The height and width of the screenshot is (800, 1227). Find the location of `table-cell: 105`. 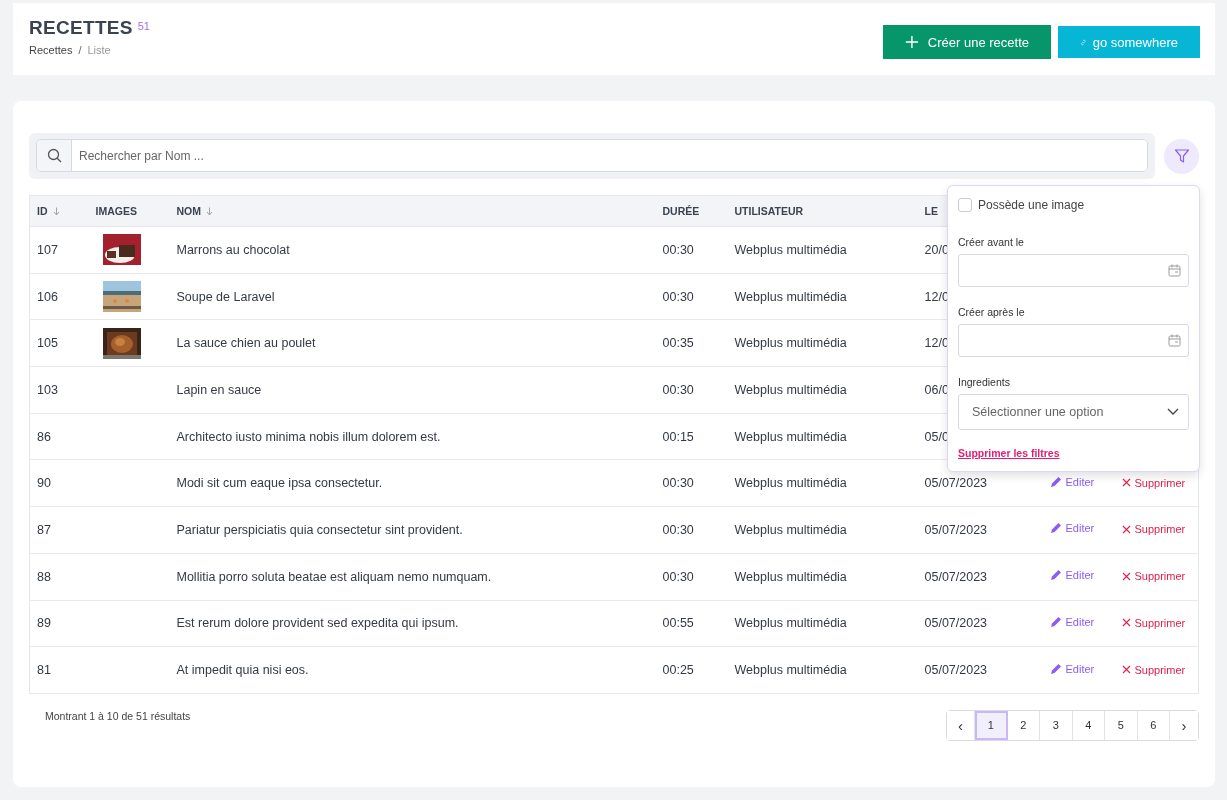

table-cell: 105 is located at coordinates (59, 343).